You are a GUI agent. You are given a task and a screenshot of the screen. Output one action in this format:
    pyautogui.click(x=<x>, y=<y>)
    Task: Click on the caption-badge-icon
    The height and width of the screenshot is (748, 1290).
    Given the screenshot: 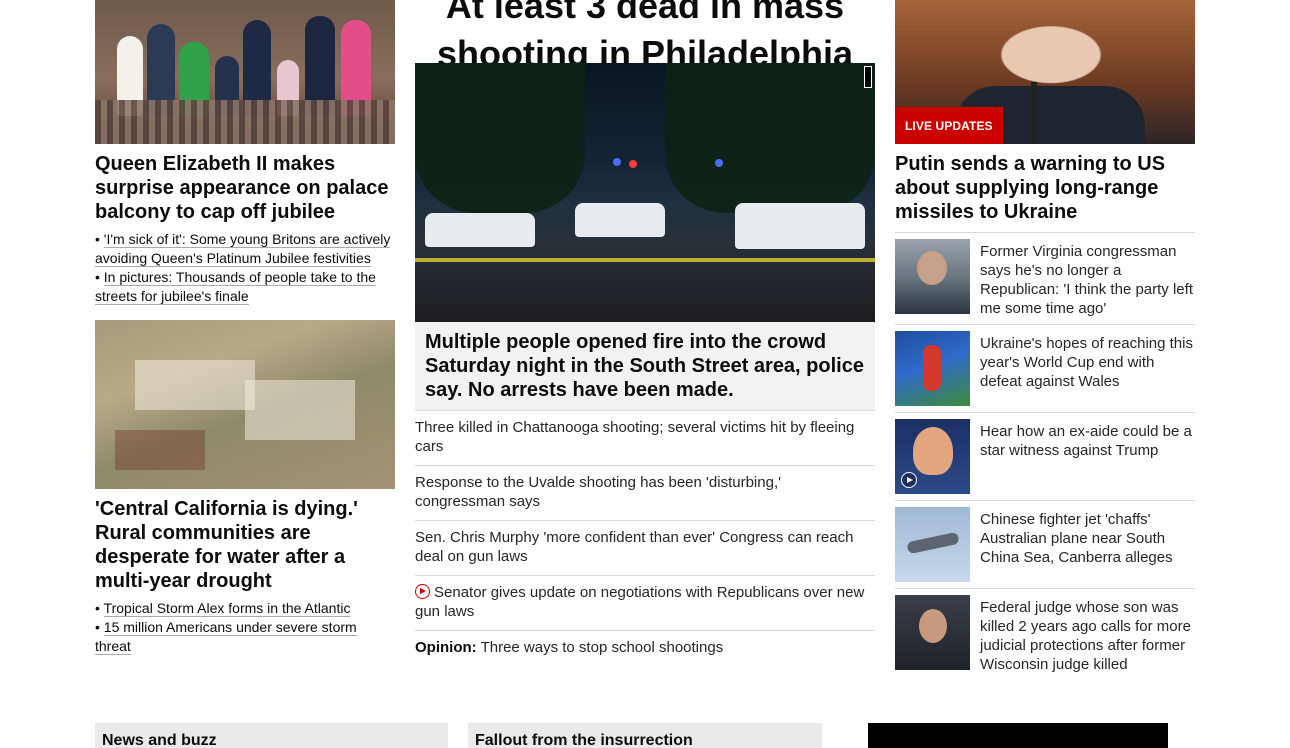 What is the action you would take?
    pyautogui.click(x=868, y=77)
    